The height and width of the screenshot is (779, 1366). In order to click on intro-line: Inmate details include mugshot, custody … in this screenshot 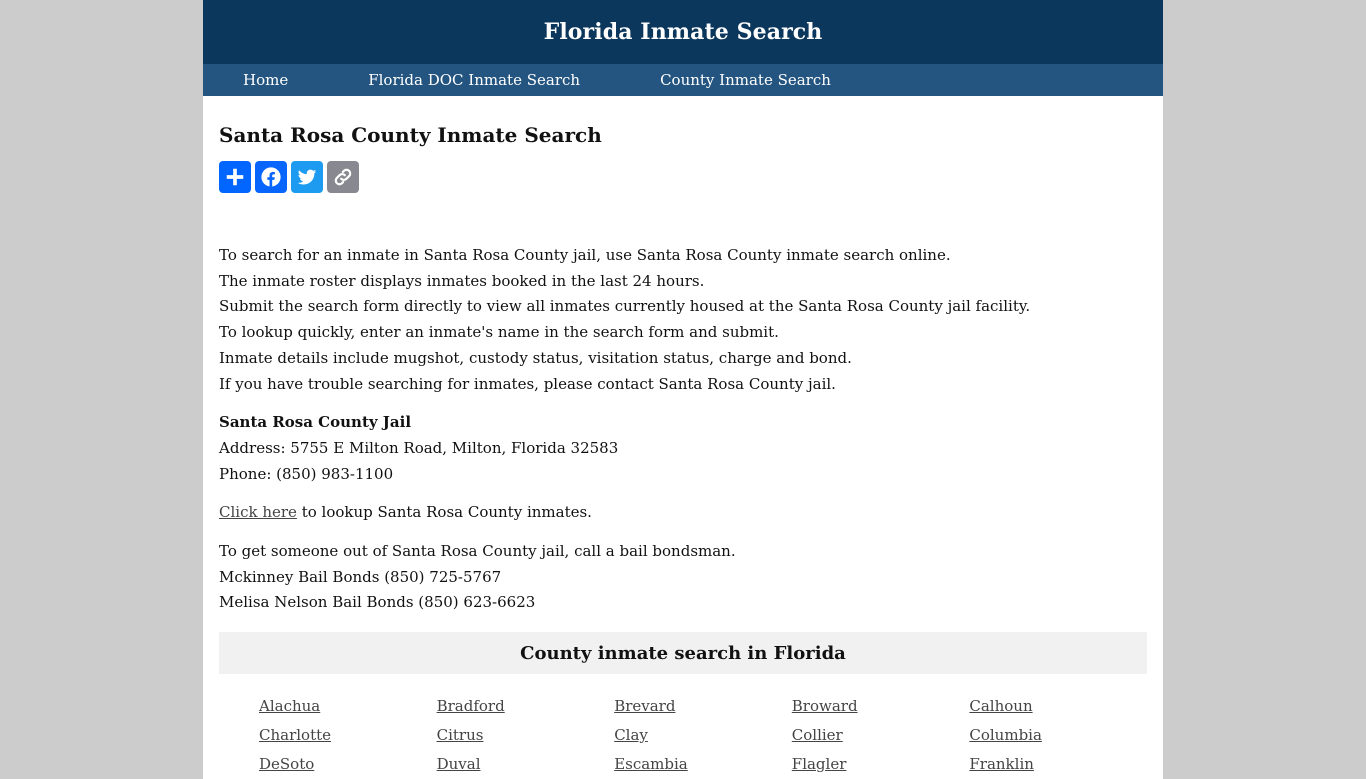, I will do `click(535, 357)`.